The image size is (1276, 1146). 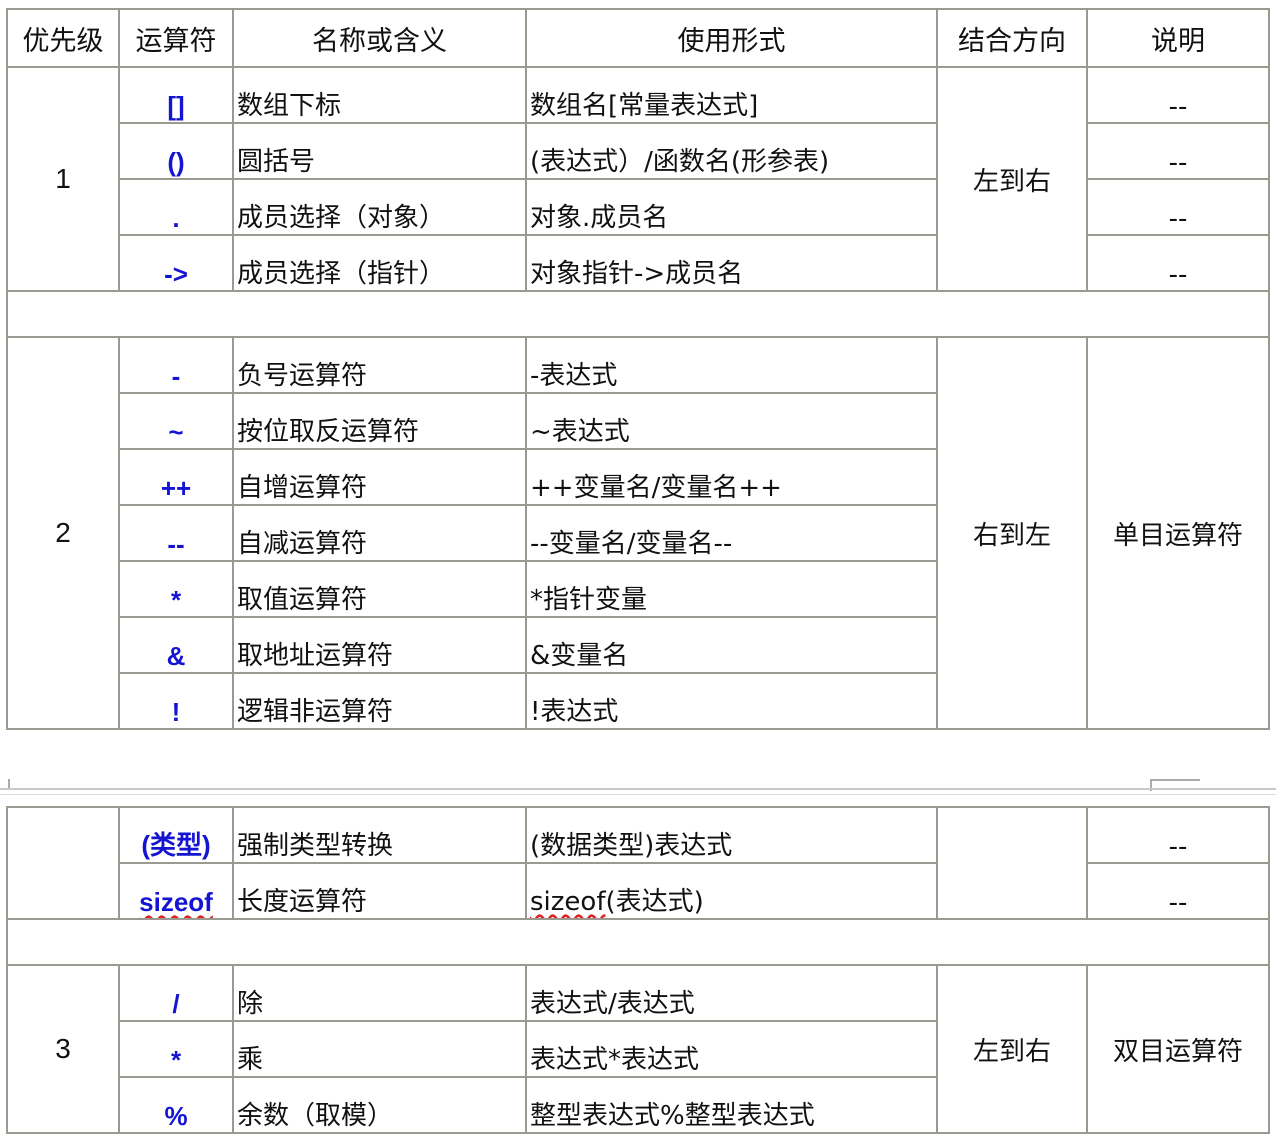 I want to click on operator-cell: ->, so click(x=176, y=263).